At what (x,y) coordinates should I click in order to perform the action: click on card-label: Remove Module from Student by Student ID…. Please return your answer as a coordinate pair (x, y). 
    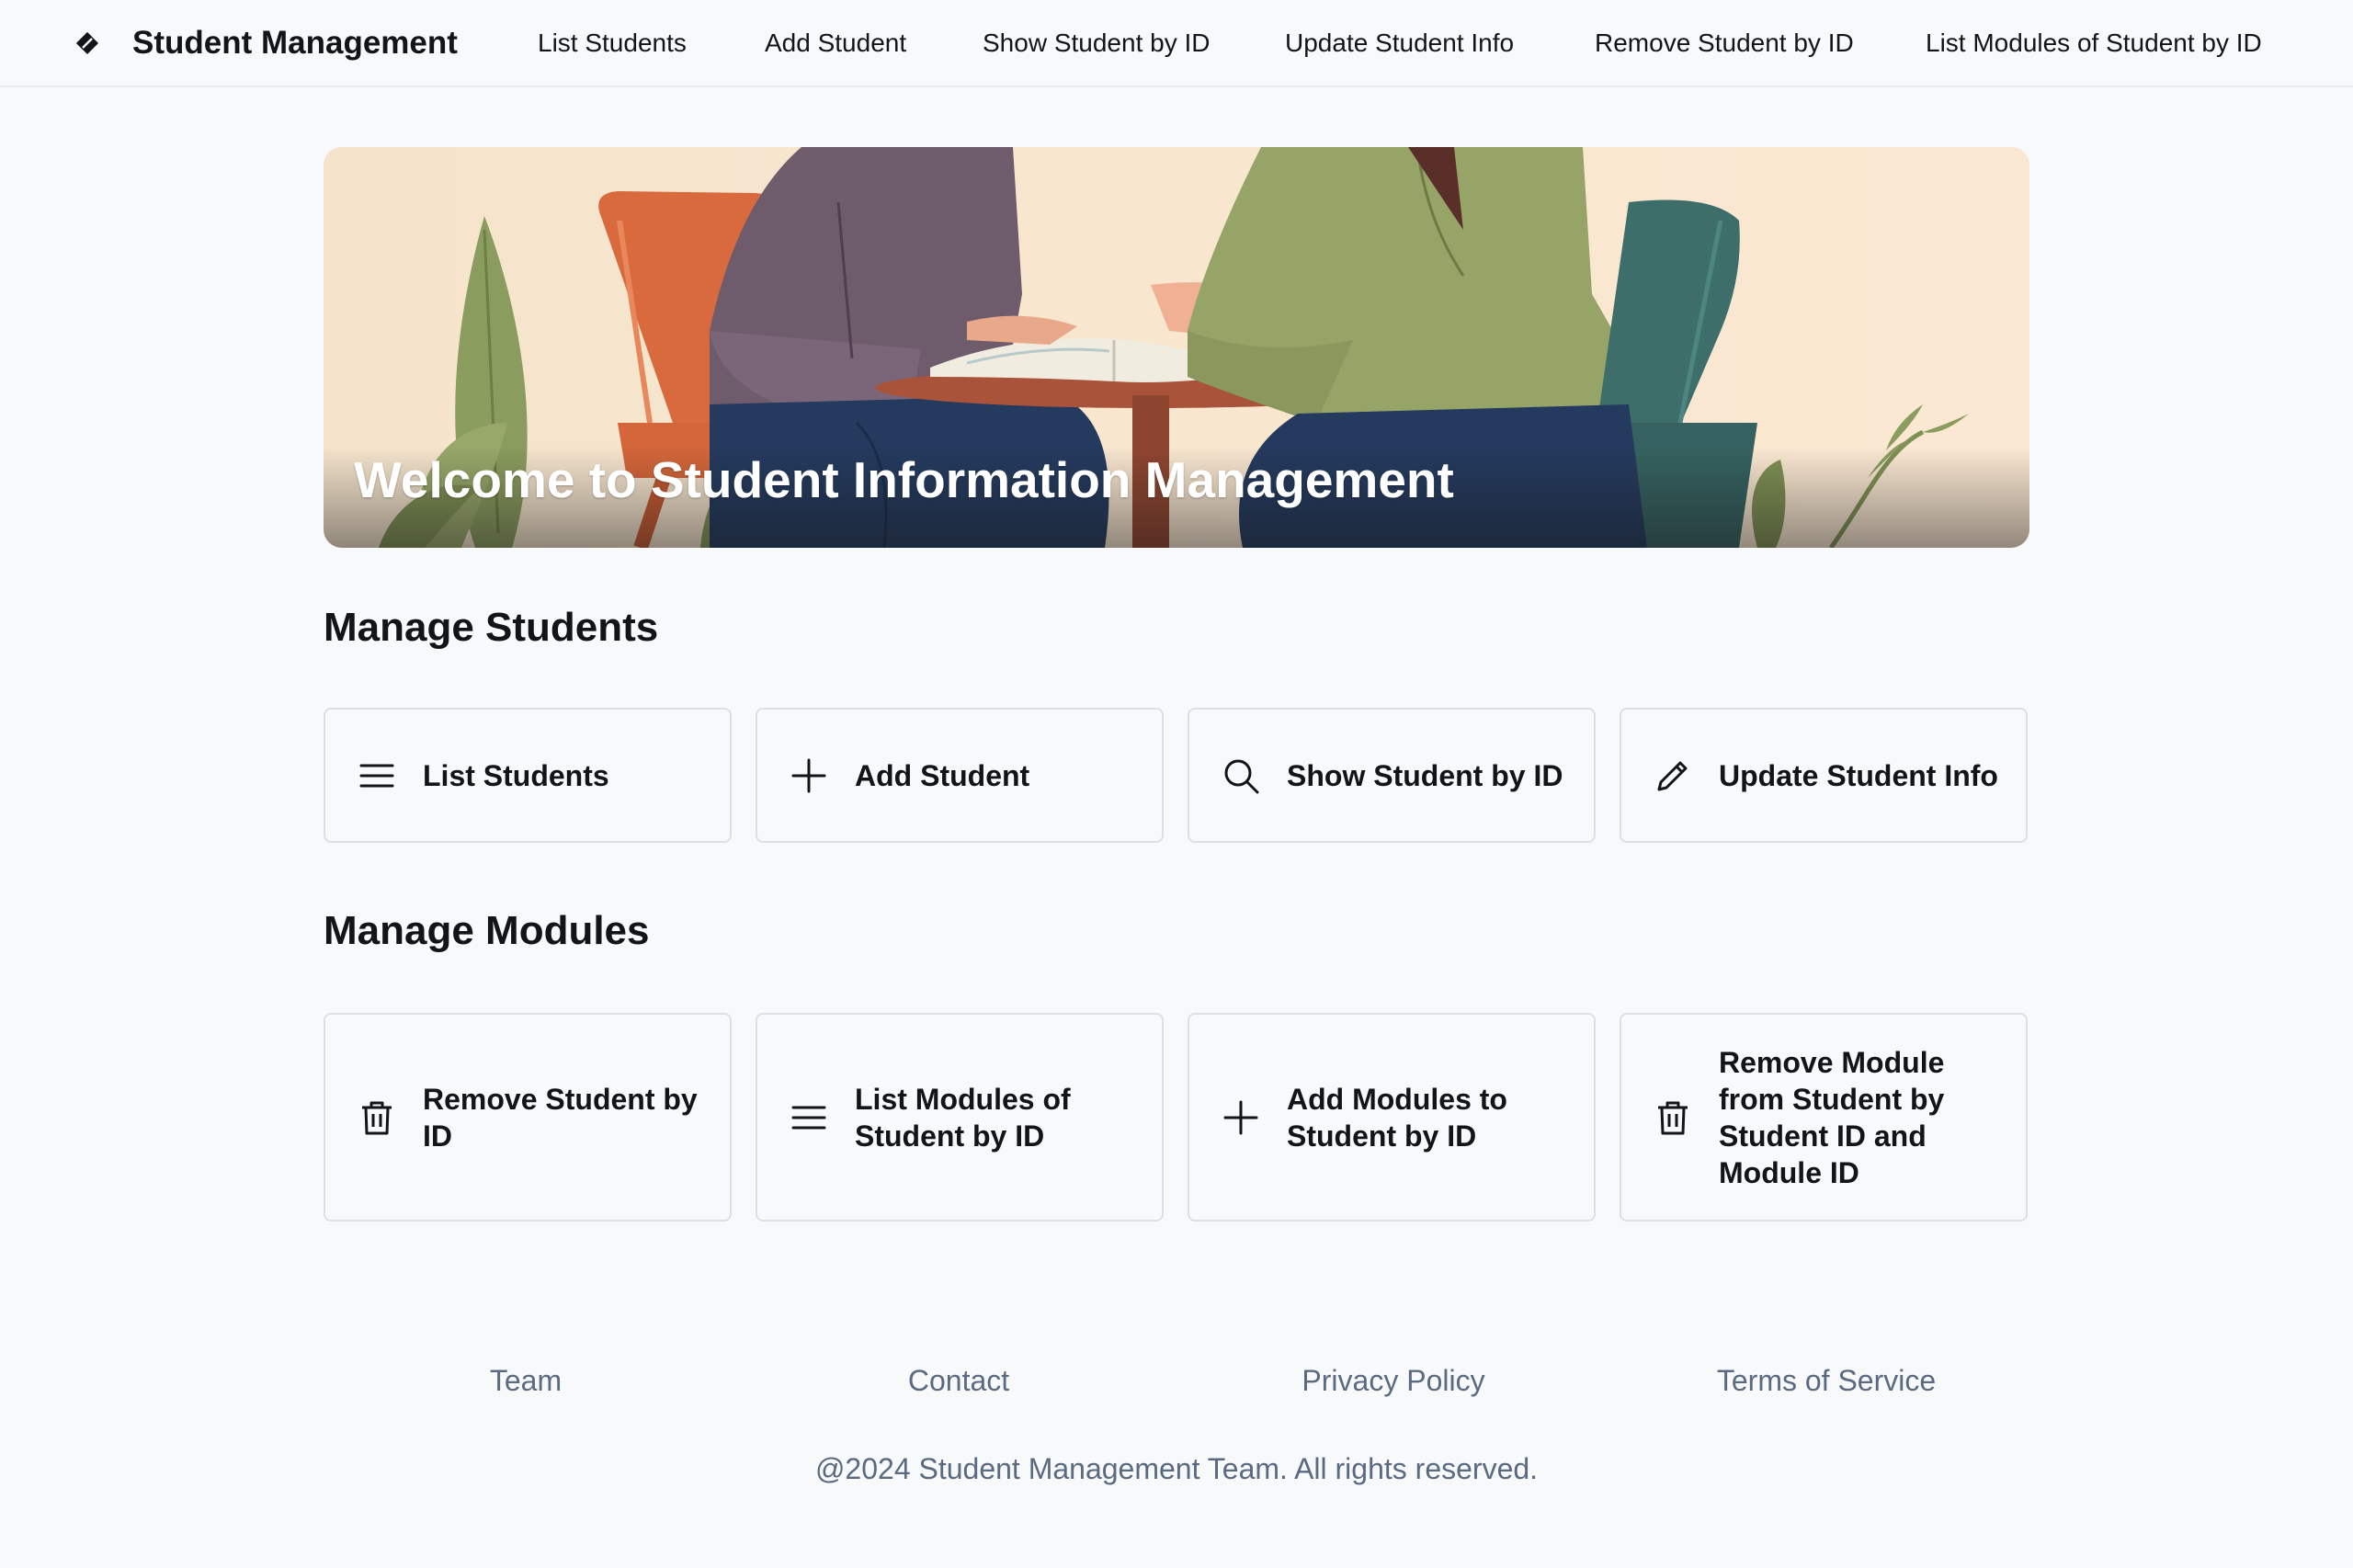
    Looking at the image, I should click on (1832, 1117).